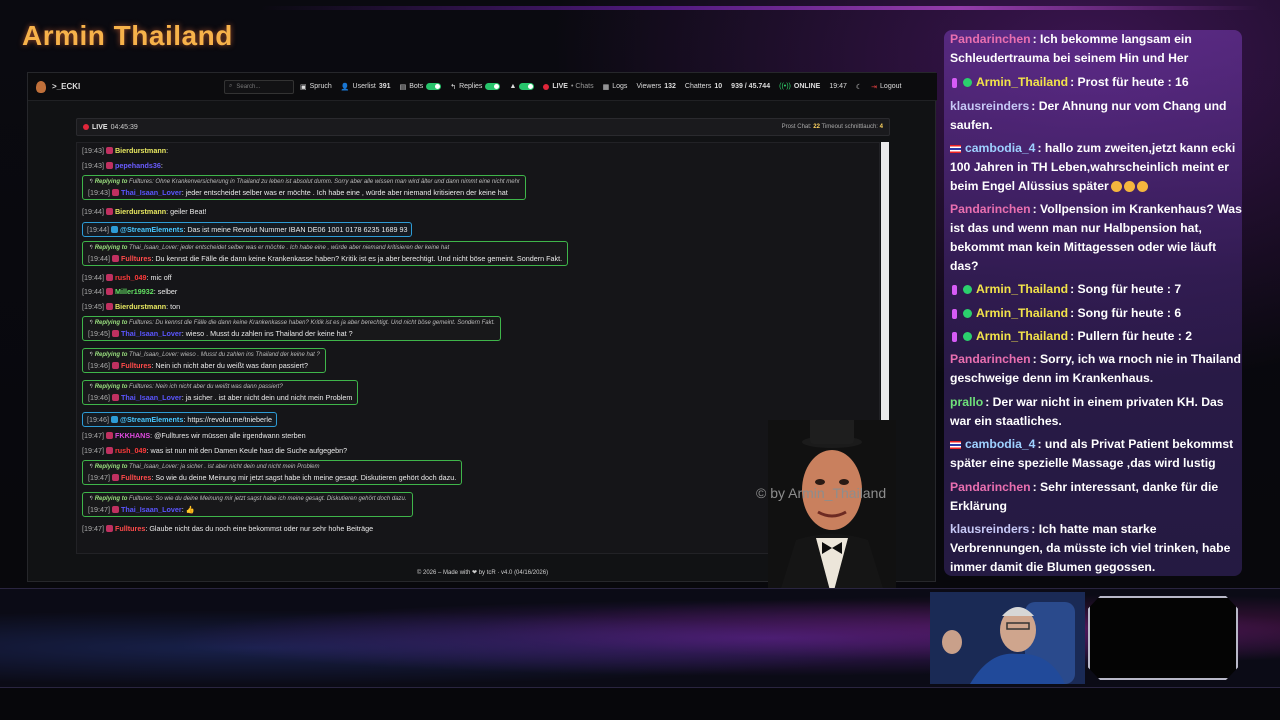 This screenshot has height=720, width=1280. What do you see at coordinates (126, 86) in the screenshot?
I see `brand: >_ECKI` at bounding box center [126, 86].